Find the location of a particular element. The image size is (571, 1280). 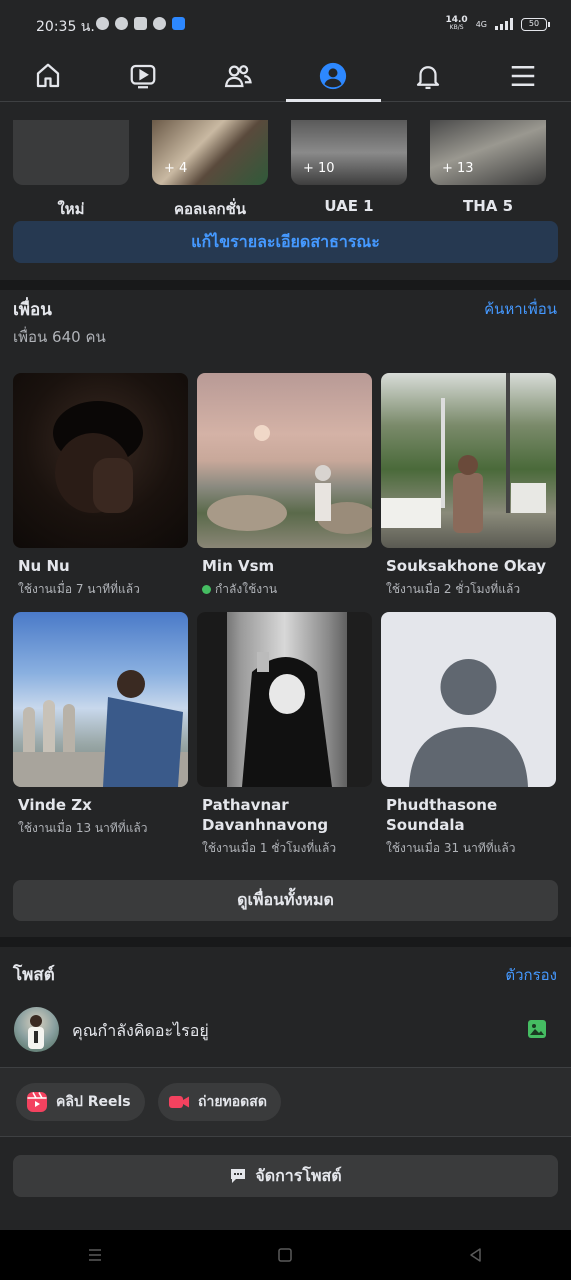

friends-title: เพื่อน is located at coordinates (32, 310).